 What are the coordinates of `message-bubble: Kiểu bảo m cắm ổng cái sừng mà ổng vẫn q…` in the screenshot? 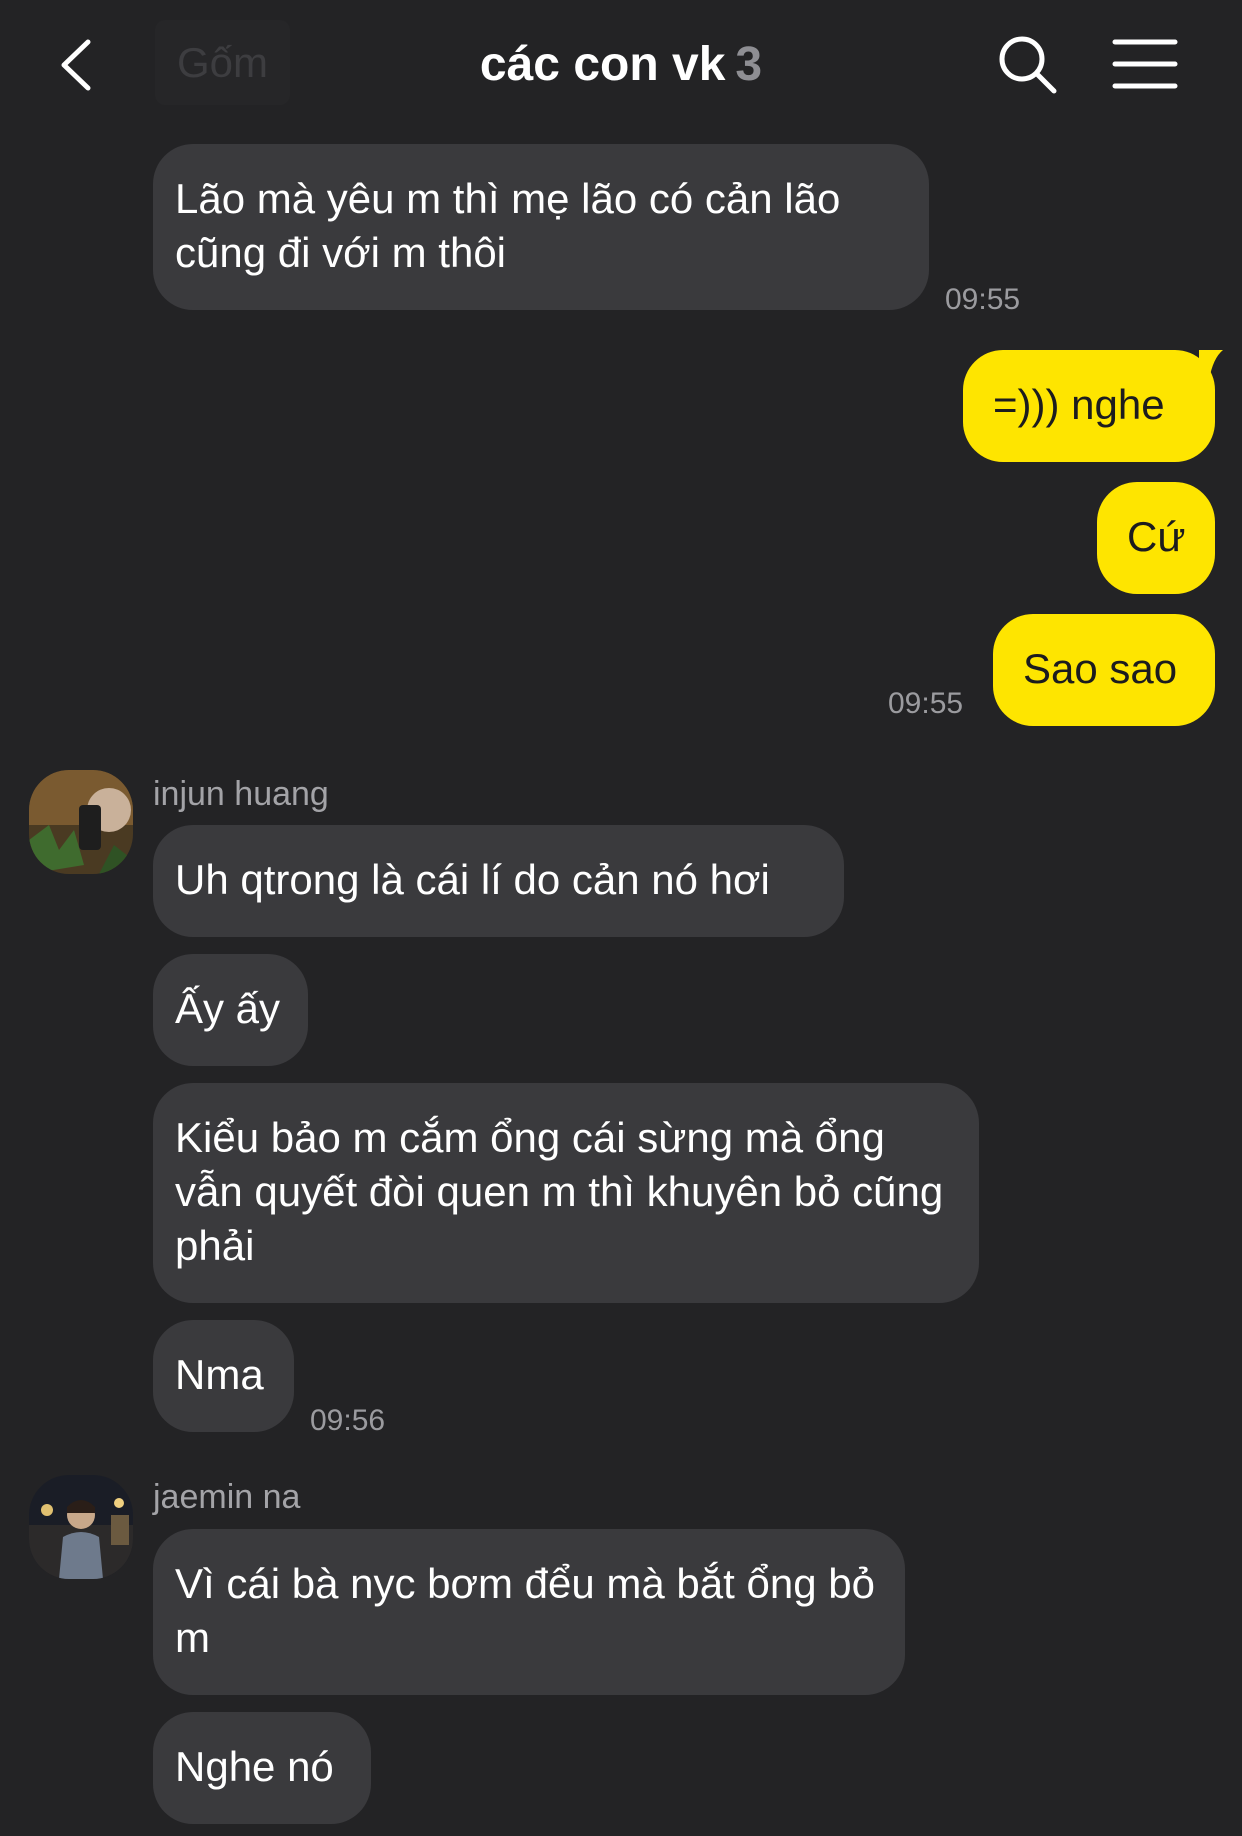 It's located at (566, 1193).